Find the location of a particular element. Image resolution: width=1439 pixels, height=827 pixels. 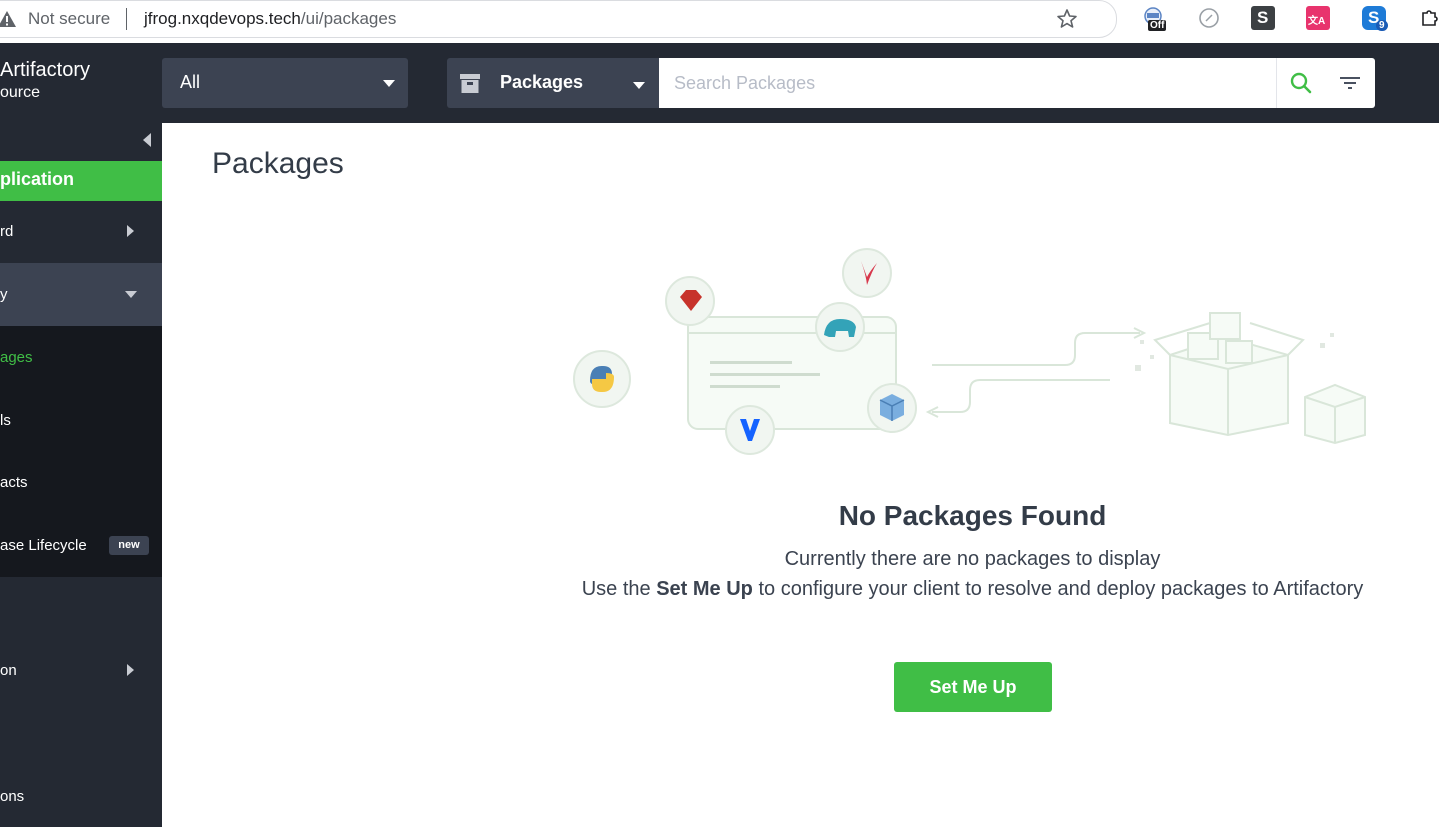

off-extension-icon: Off is located at coordinates (1155, 18).